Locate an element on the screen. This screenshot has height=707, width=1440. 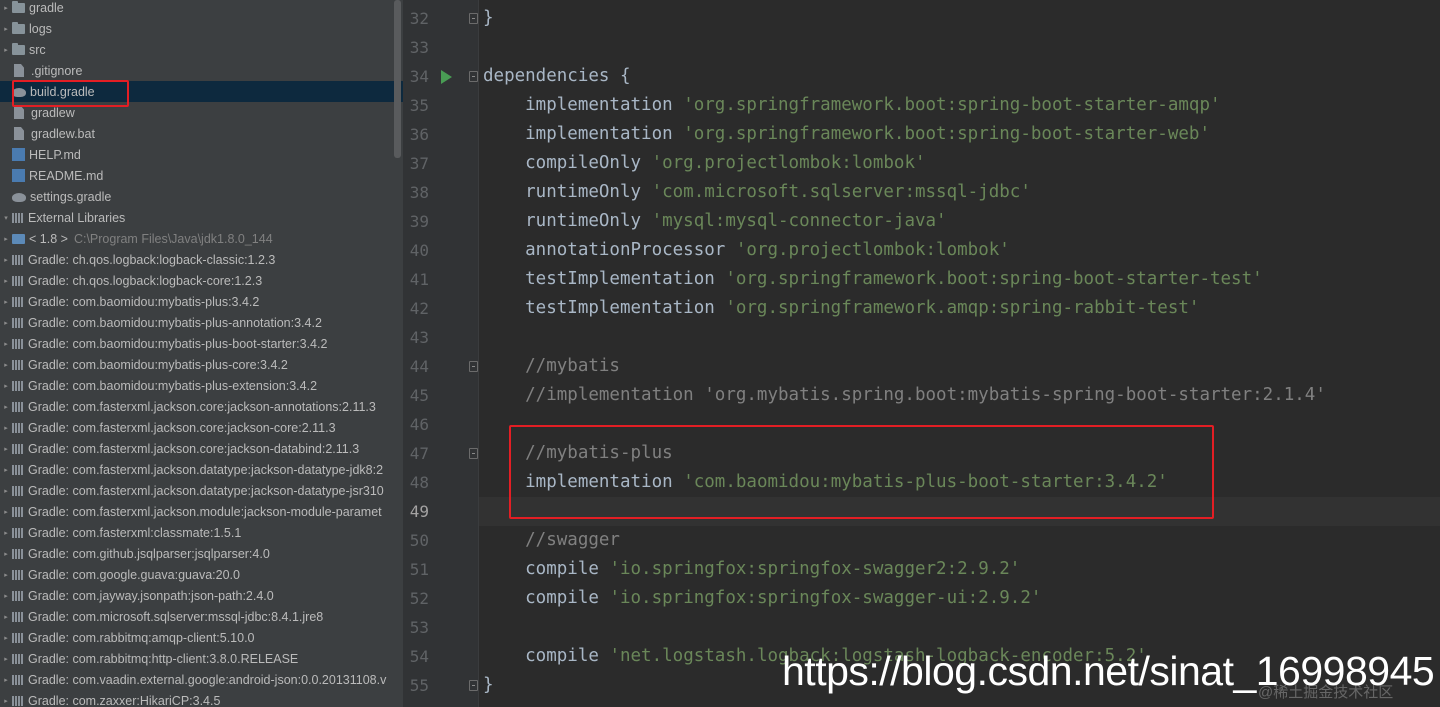
code-line: 50 //swagger is located at coordinates (921, 540).